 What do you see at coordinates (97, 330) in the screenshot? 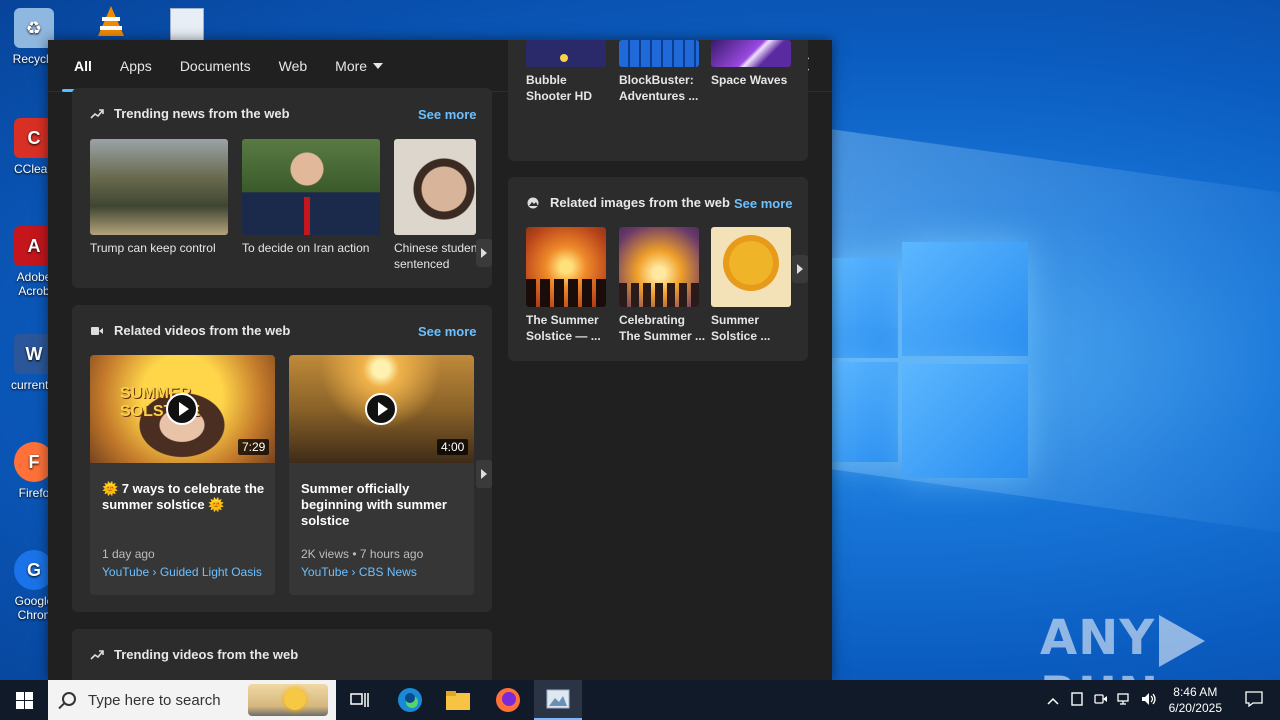
I see `video-camera-icon` at bounding box center [97, 330].